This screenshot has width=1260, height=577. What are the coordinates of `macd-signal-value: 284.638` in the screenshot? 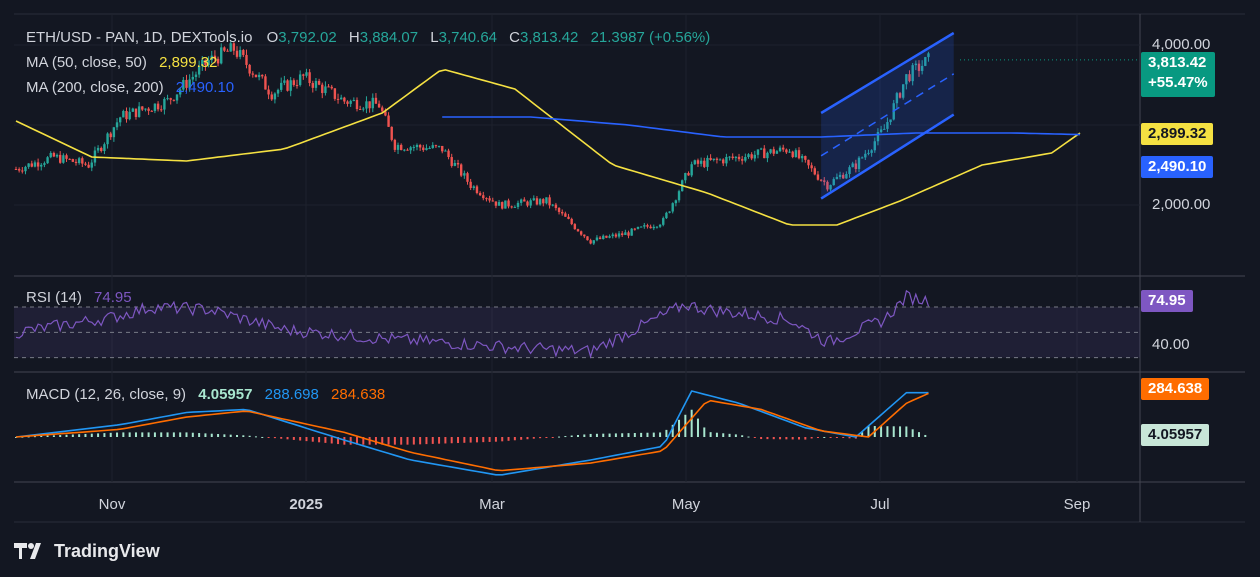 It's located at (358, 394).